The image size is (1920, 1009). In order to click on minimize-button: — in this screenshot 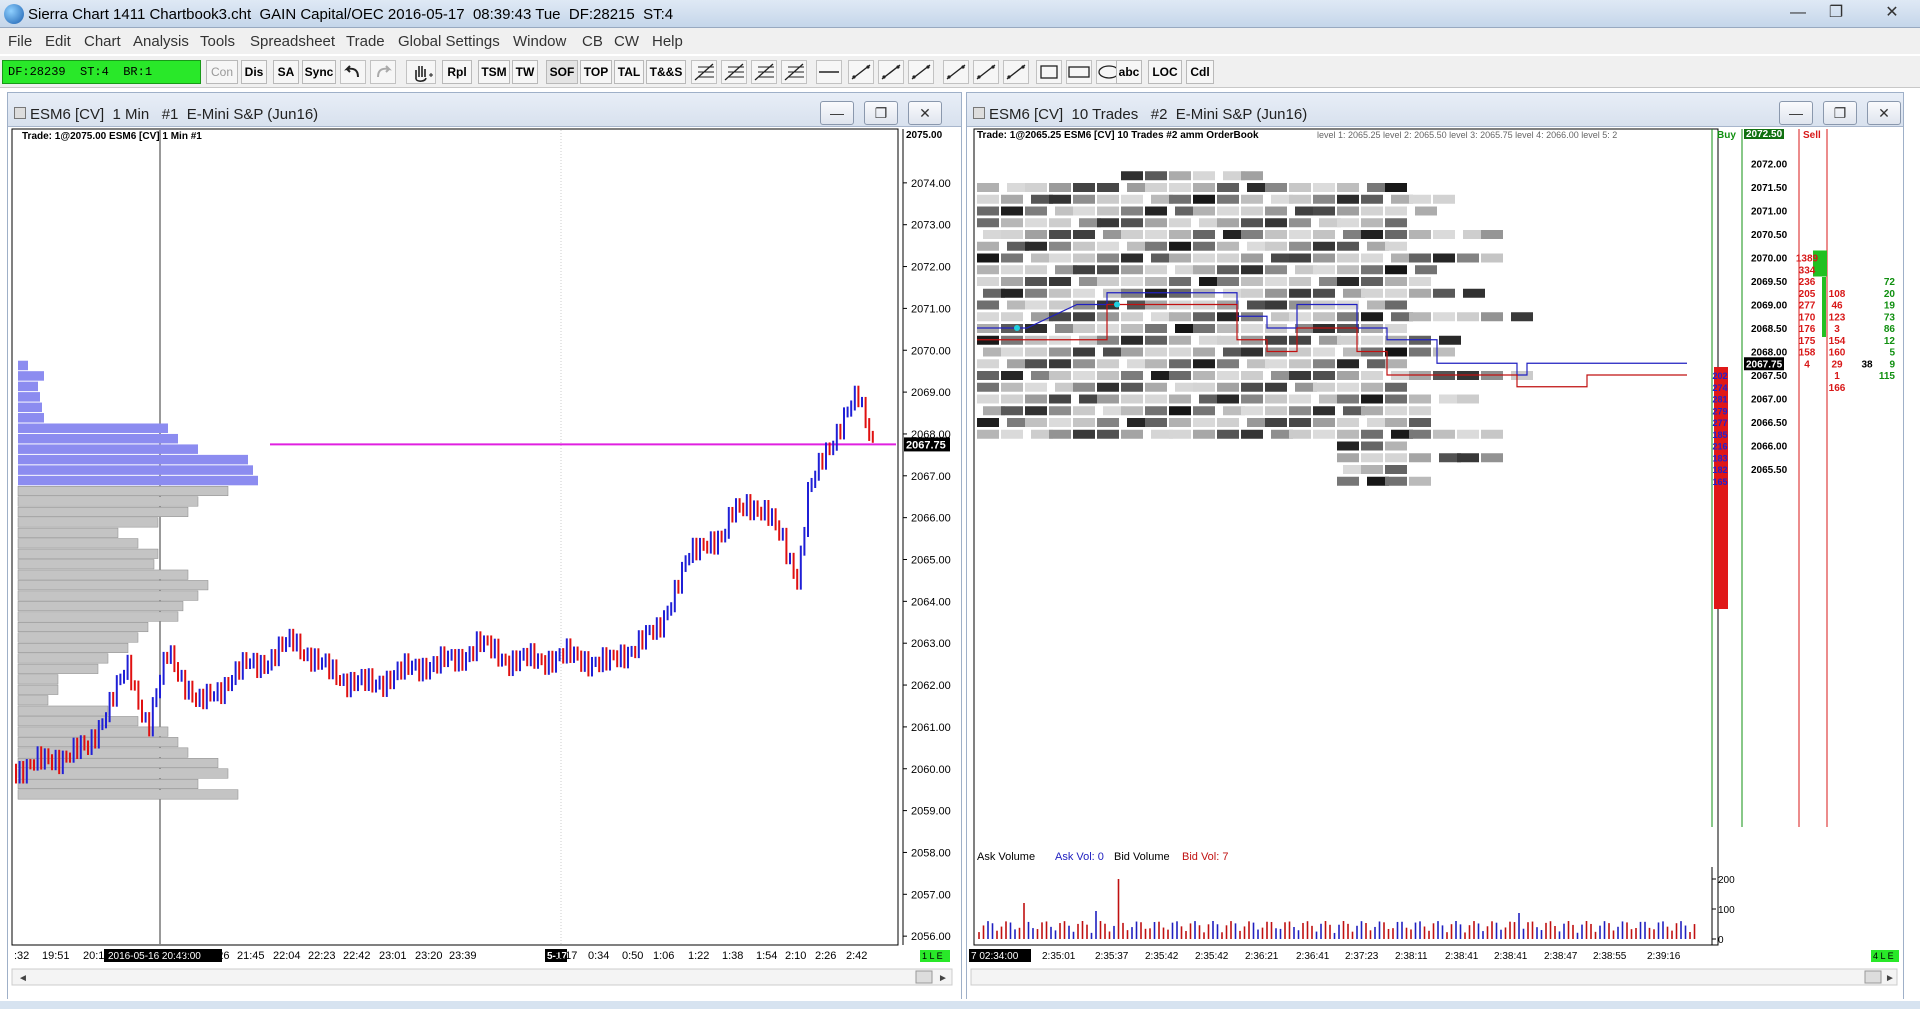, I will do `click(1798, 13)`.